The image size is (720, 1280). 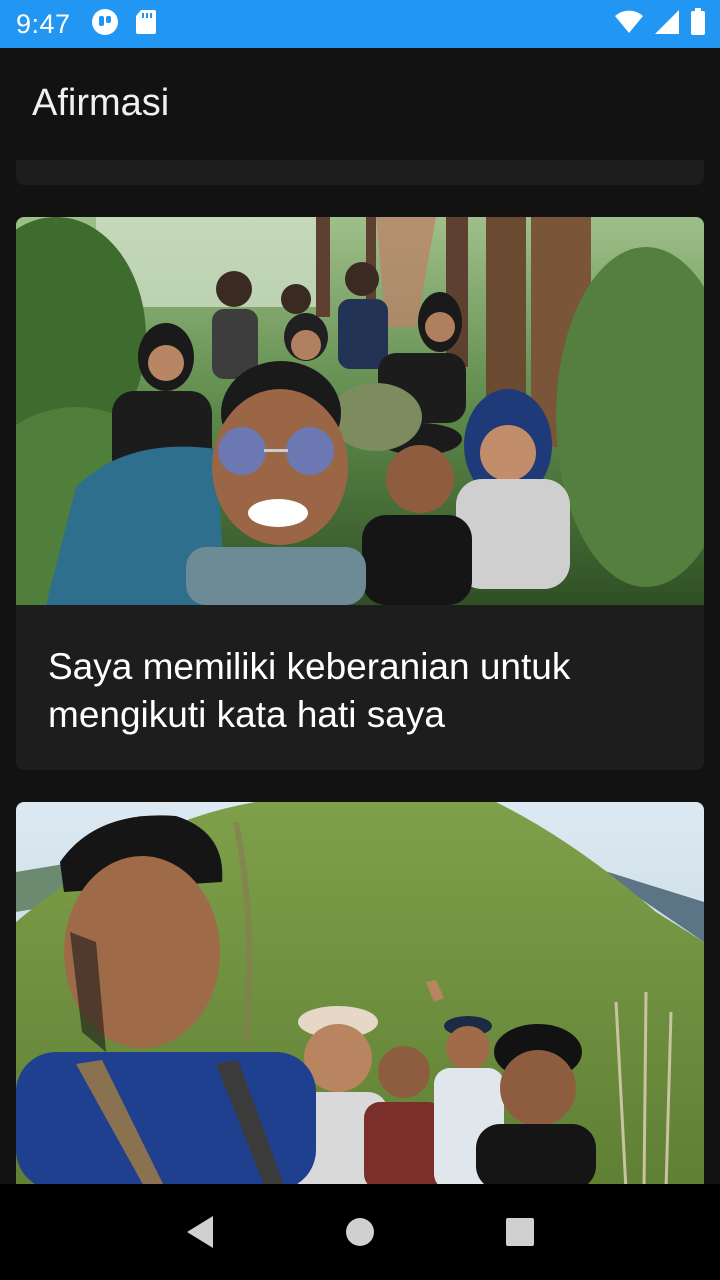 I want to click on back-icon, so click(x=200, y=1232).